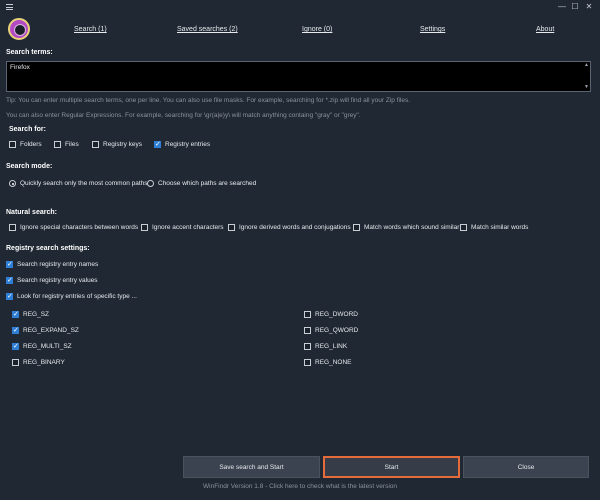 Image resolution: width=600 pixels, height=500 pixels. What do you see at coordinates (295, 227) in the screenshot?
I see `option-label: Ignore derived words and conjugations` at bounding box center [295, 227].